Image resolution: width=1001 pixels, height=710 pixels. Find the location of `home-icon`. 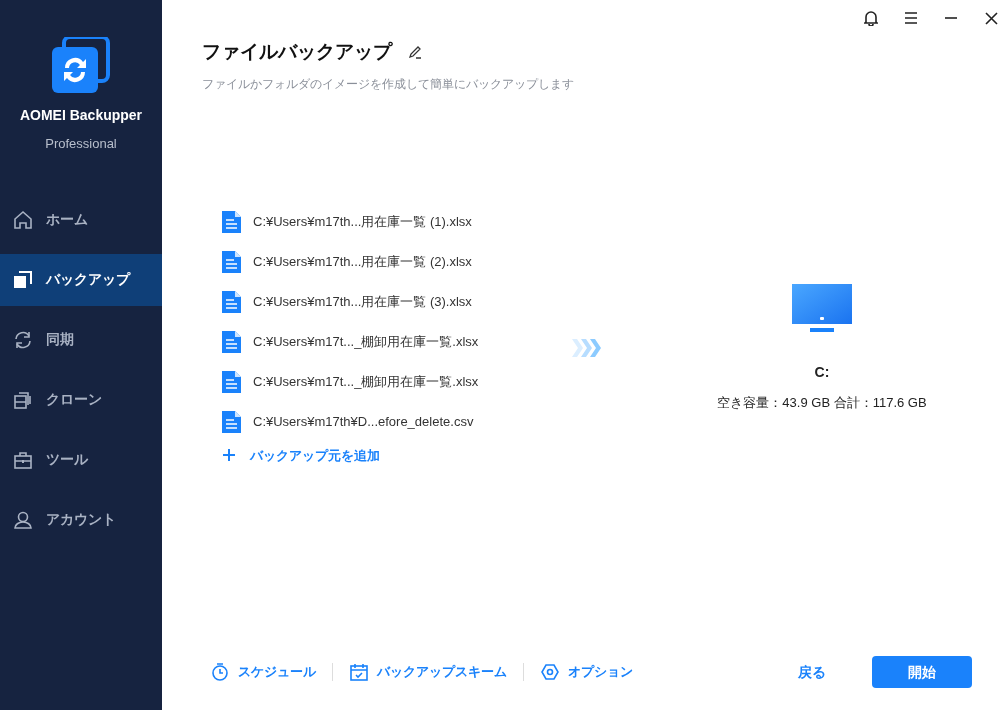

home-icon is located at coordinates (23, 219).